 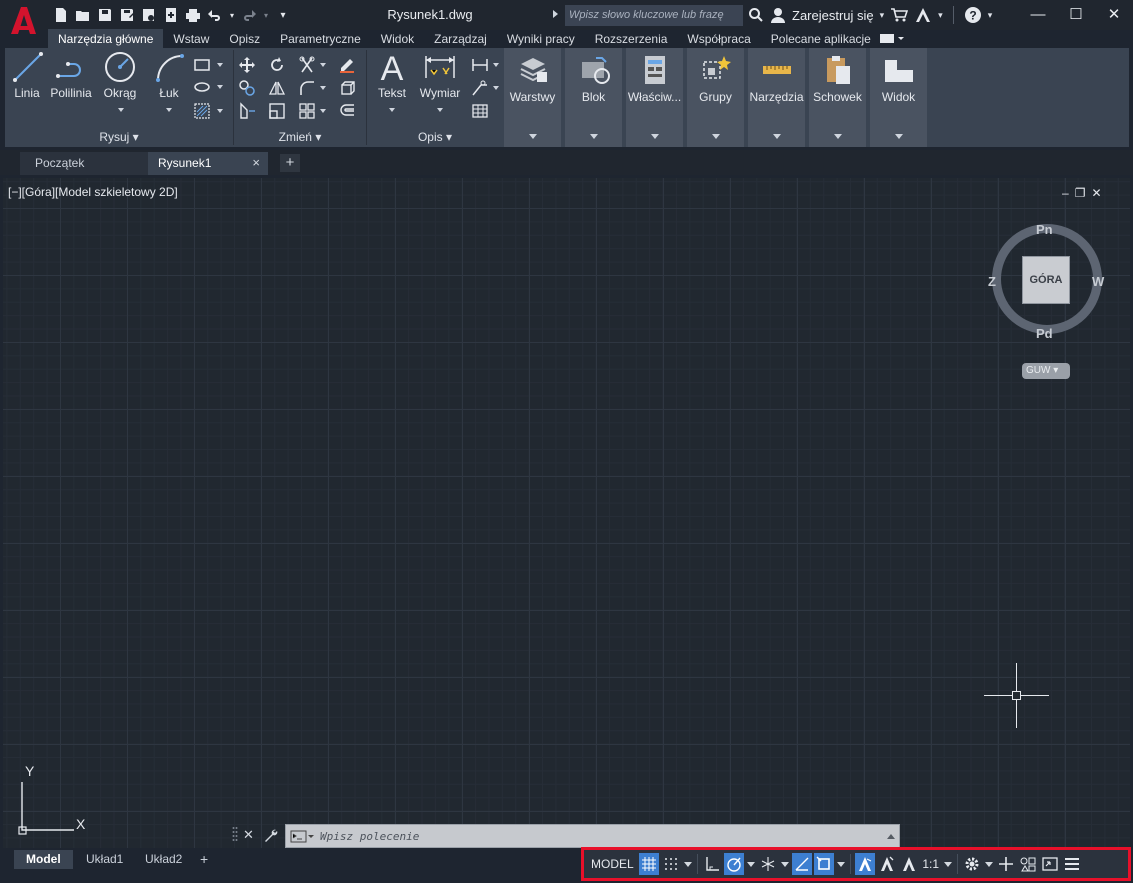 I want to click on maximize-icon: ☐, so click(x=1076, y=14).